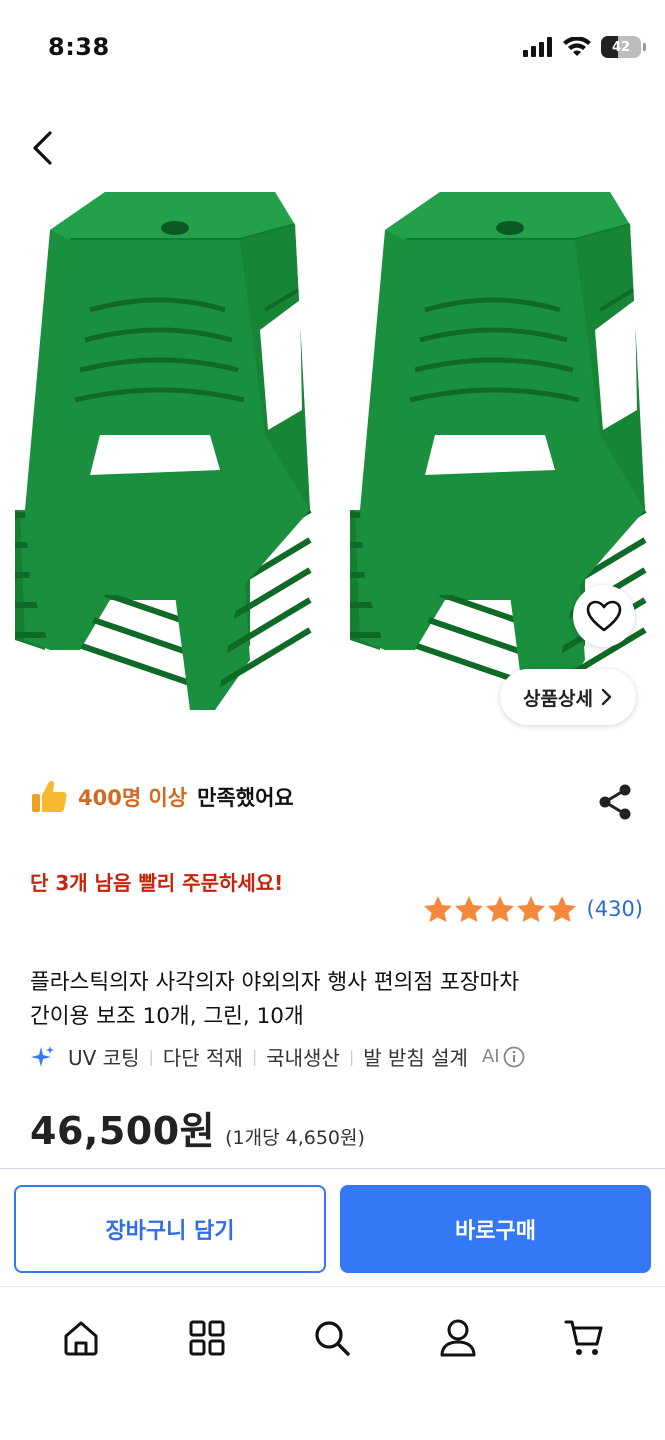  Describe the element at coordinates (275, 982) in the screenshot. I see `product-title-line-1: 플라스틱의자 사각의자 야외의자 행사 편의점 포장마차` at that location.